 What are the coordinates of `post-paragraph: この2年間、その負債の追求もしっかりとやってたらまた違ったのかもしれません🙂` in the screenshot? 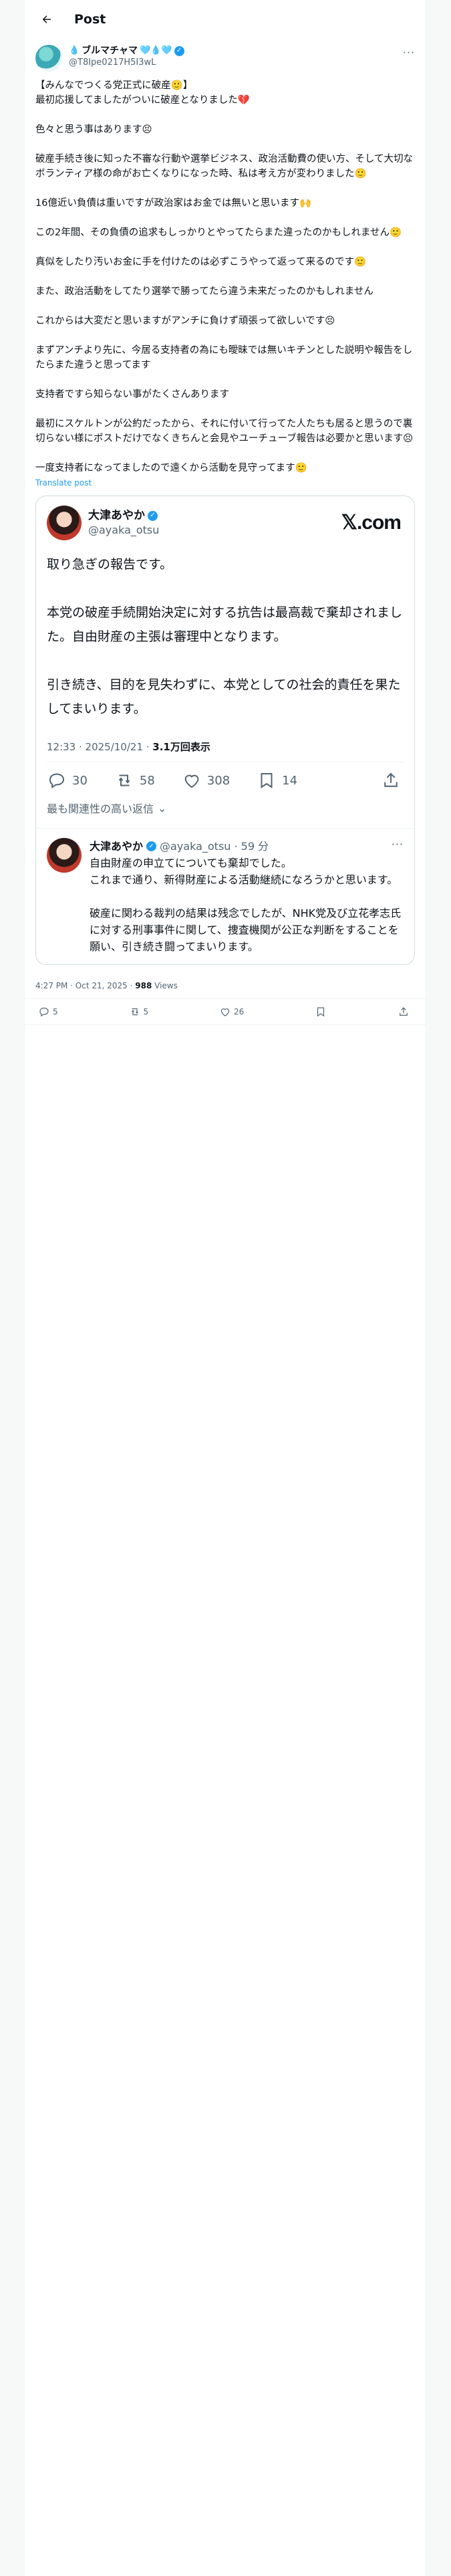 It's located at (218, 232).